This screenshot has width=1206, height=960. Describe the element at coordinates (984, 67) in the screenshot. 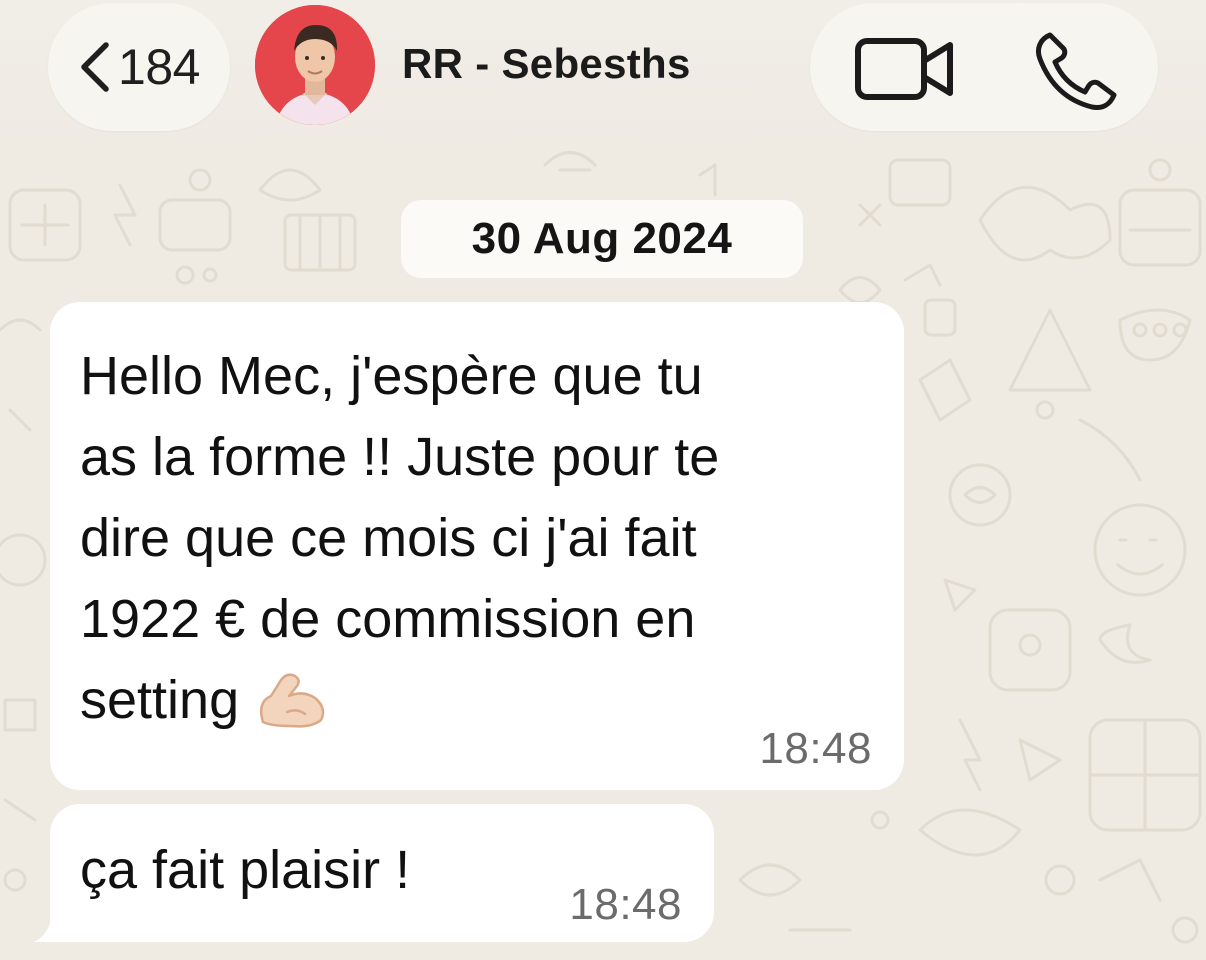

I see `call-actions` at that location.